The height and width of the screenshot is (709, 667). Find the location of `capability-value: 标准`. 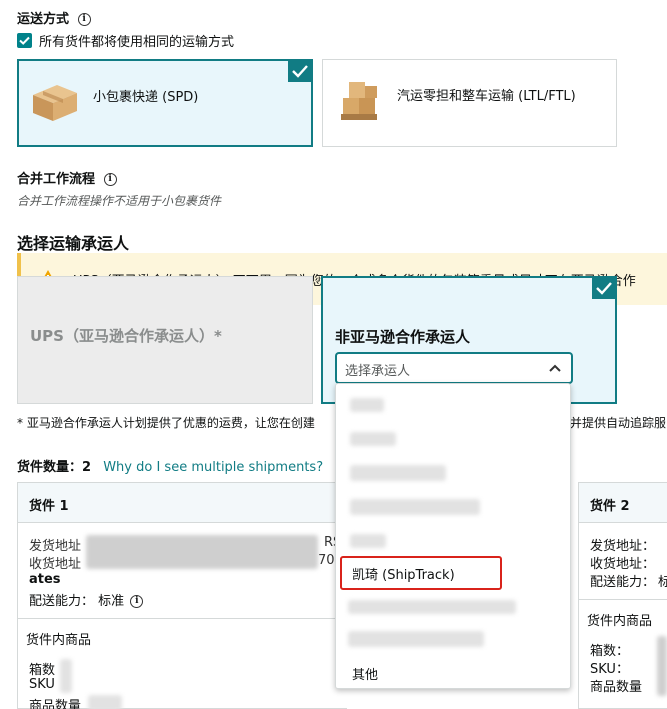

capability-value: 标准 is located at coordinates (111, 601).